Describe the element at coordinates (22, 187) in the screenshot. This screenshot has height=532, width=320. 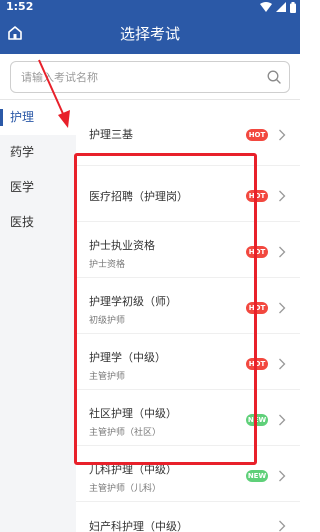
I see `sidebar-item-label: 医学` at that location.